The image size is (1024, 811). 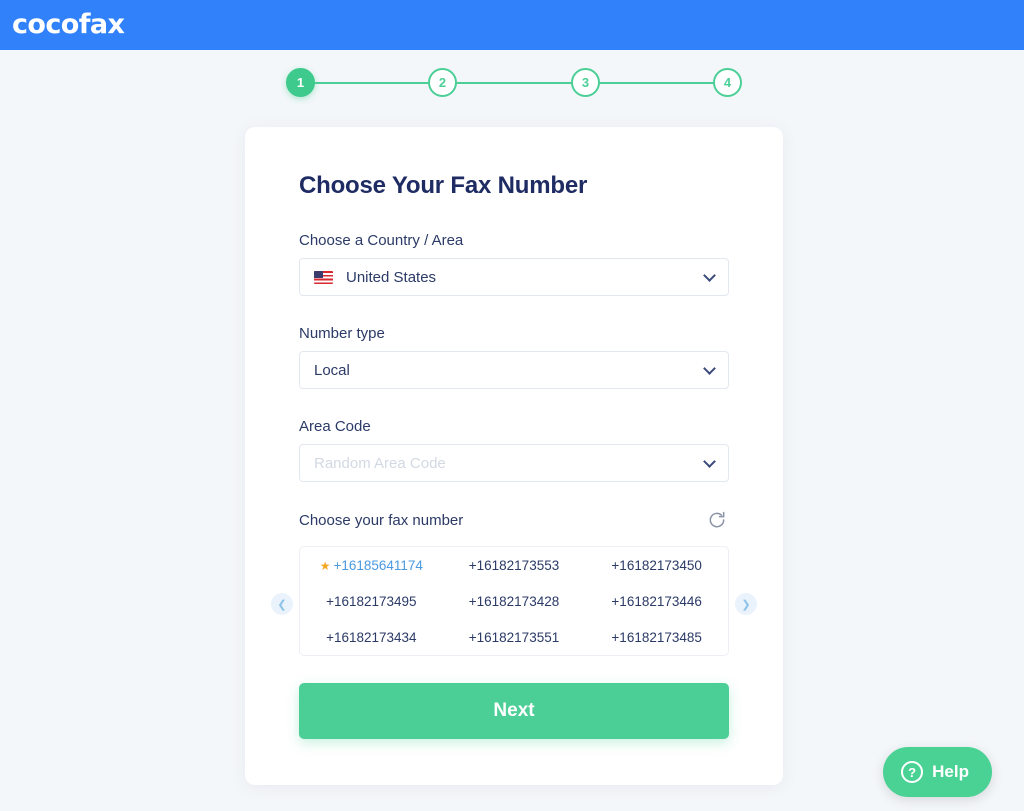 I want to click on fax-number-value: +16182173485, so click(x=656, y=637).